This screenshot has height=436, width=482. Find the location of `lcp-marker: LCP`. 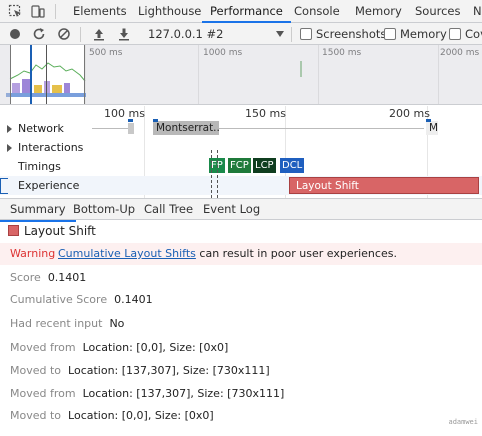

lcp-marker: LCP is located at coordinates (264, 165).